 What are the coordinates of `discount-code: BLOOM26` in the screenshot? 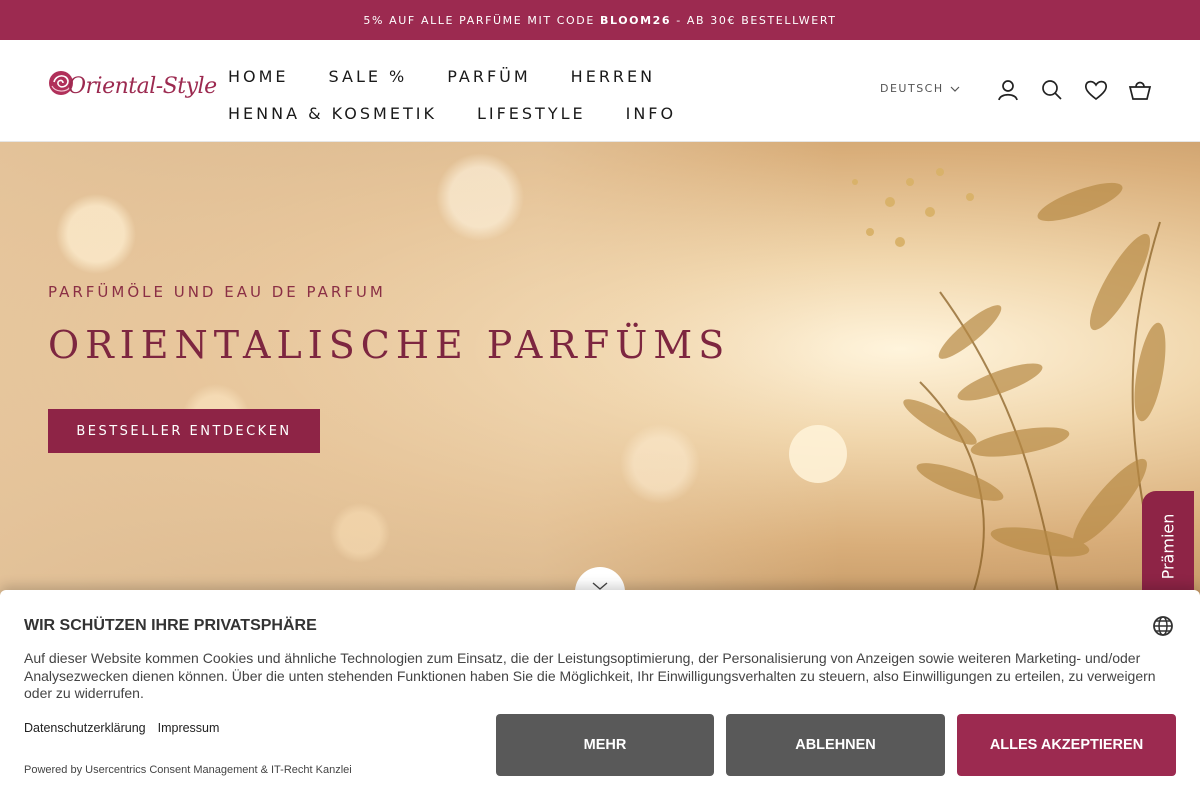 It's located at (636, 20).